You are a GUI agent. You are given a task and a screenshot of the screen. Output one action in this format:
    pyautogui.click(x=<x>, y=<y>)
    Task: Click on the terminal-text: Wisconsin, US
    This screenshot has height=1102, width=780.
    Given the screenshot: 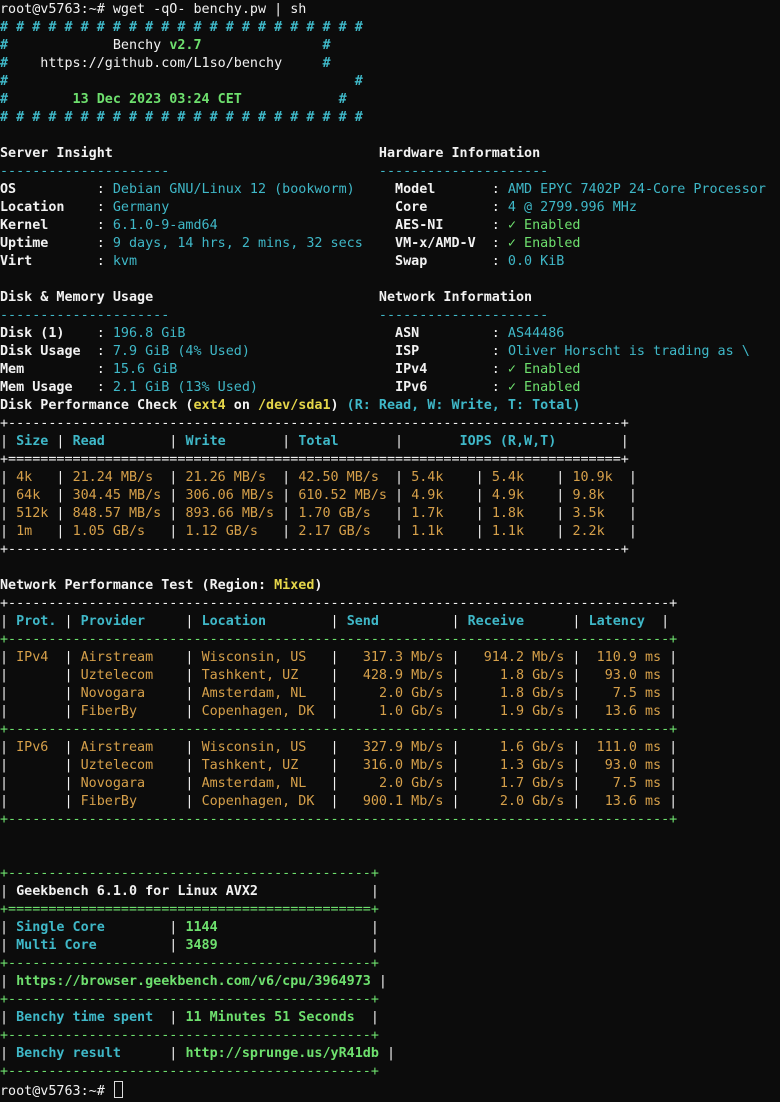 What is the action you would take?
    pyautogui.click(x=254, y=657)
    